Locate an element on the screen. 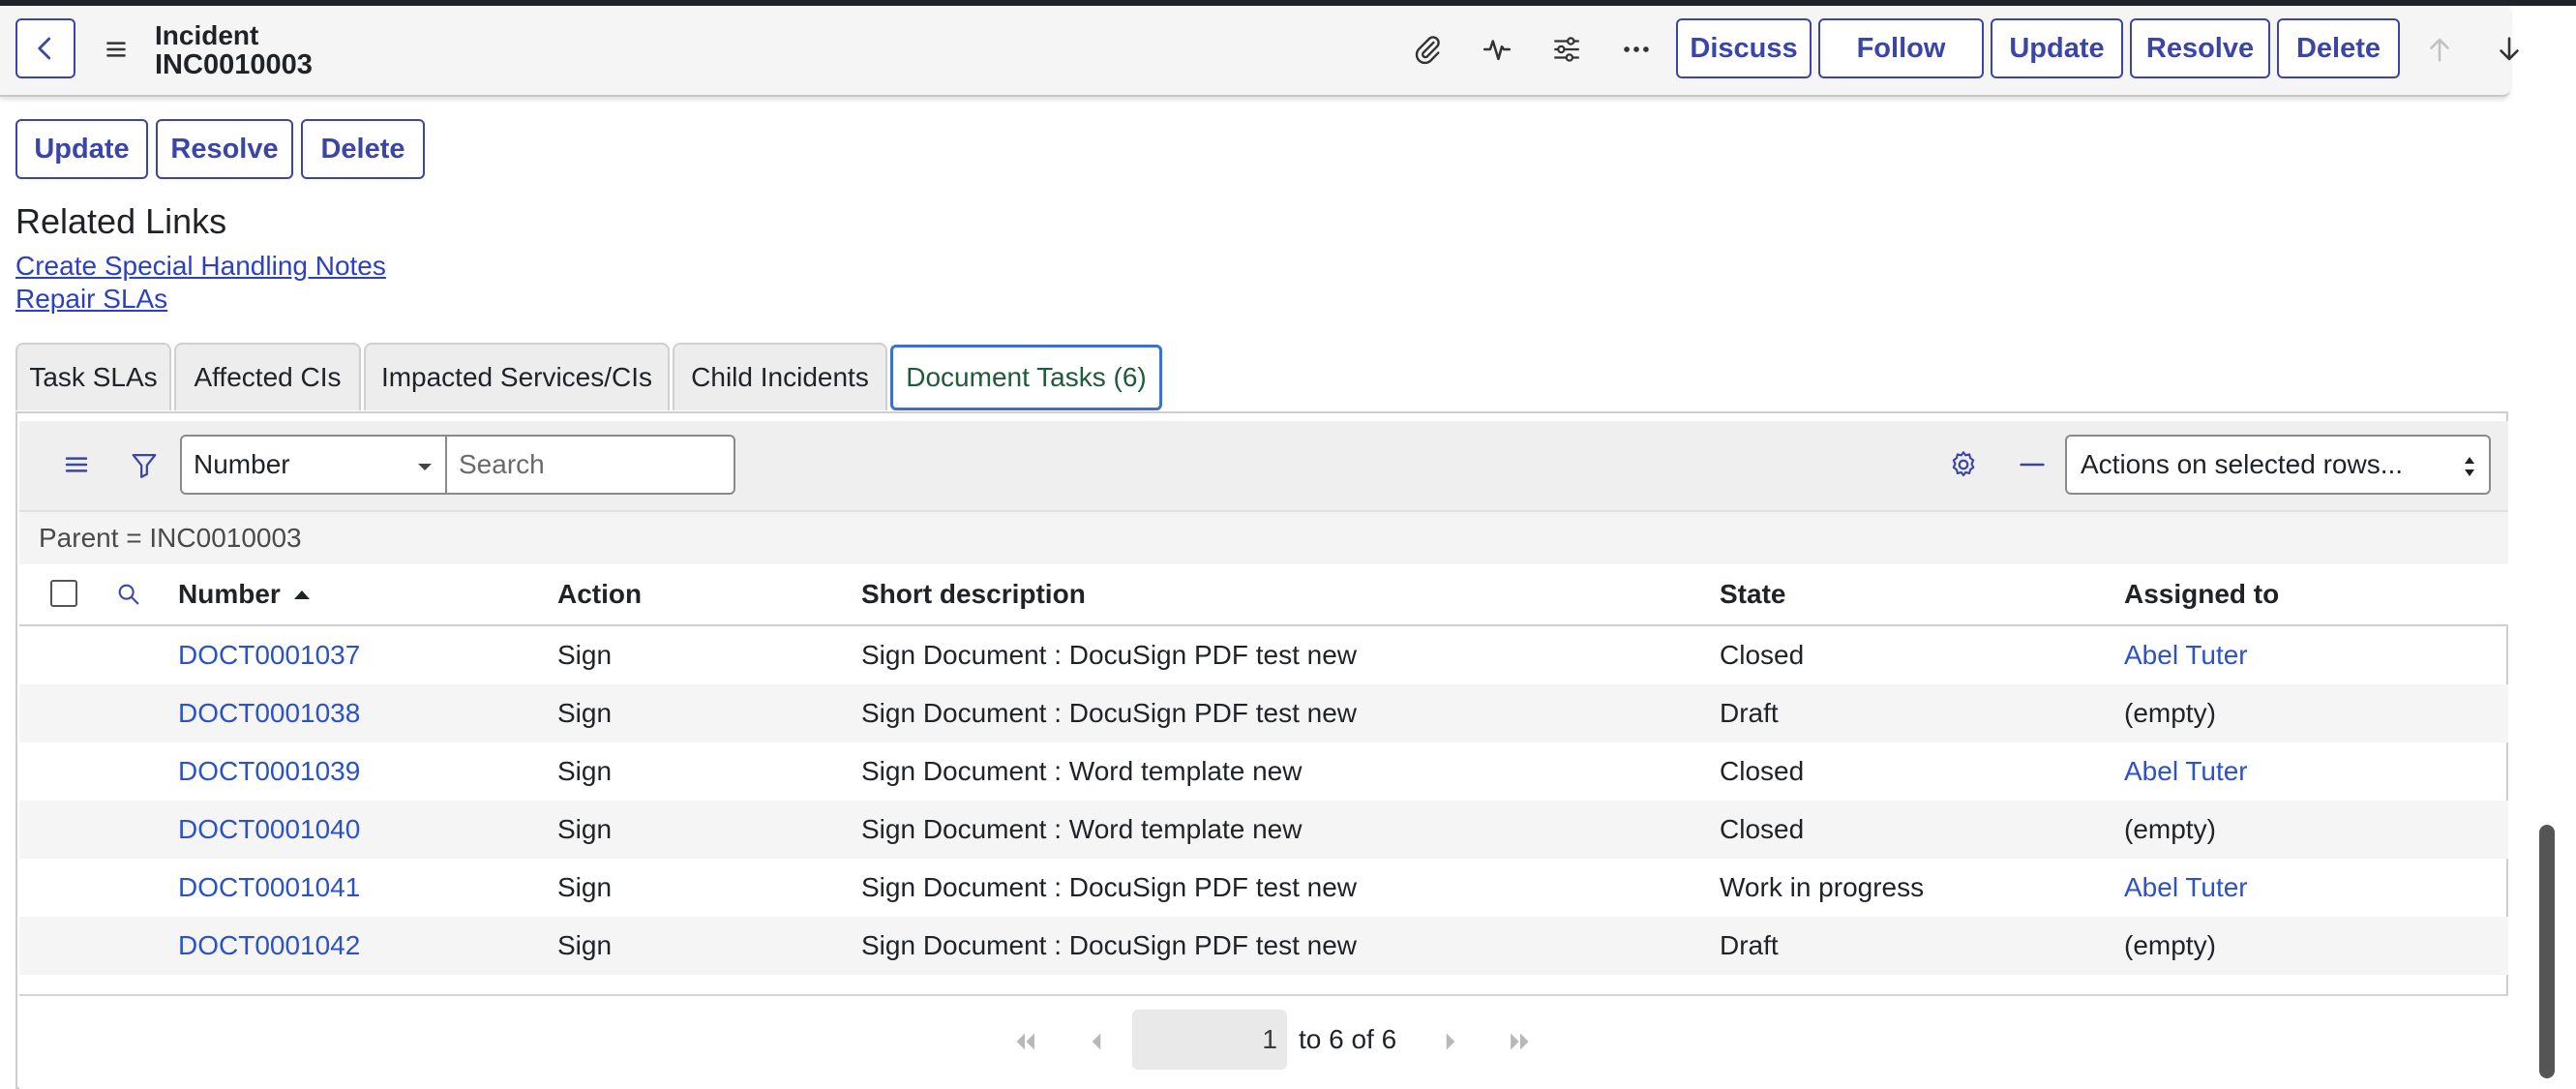 The width and height of the screenshot is (2576, 1089). back-button is located at coordinates (45, 48).